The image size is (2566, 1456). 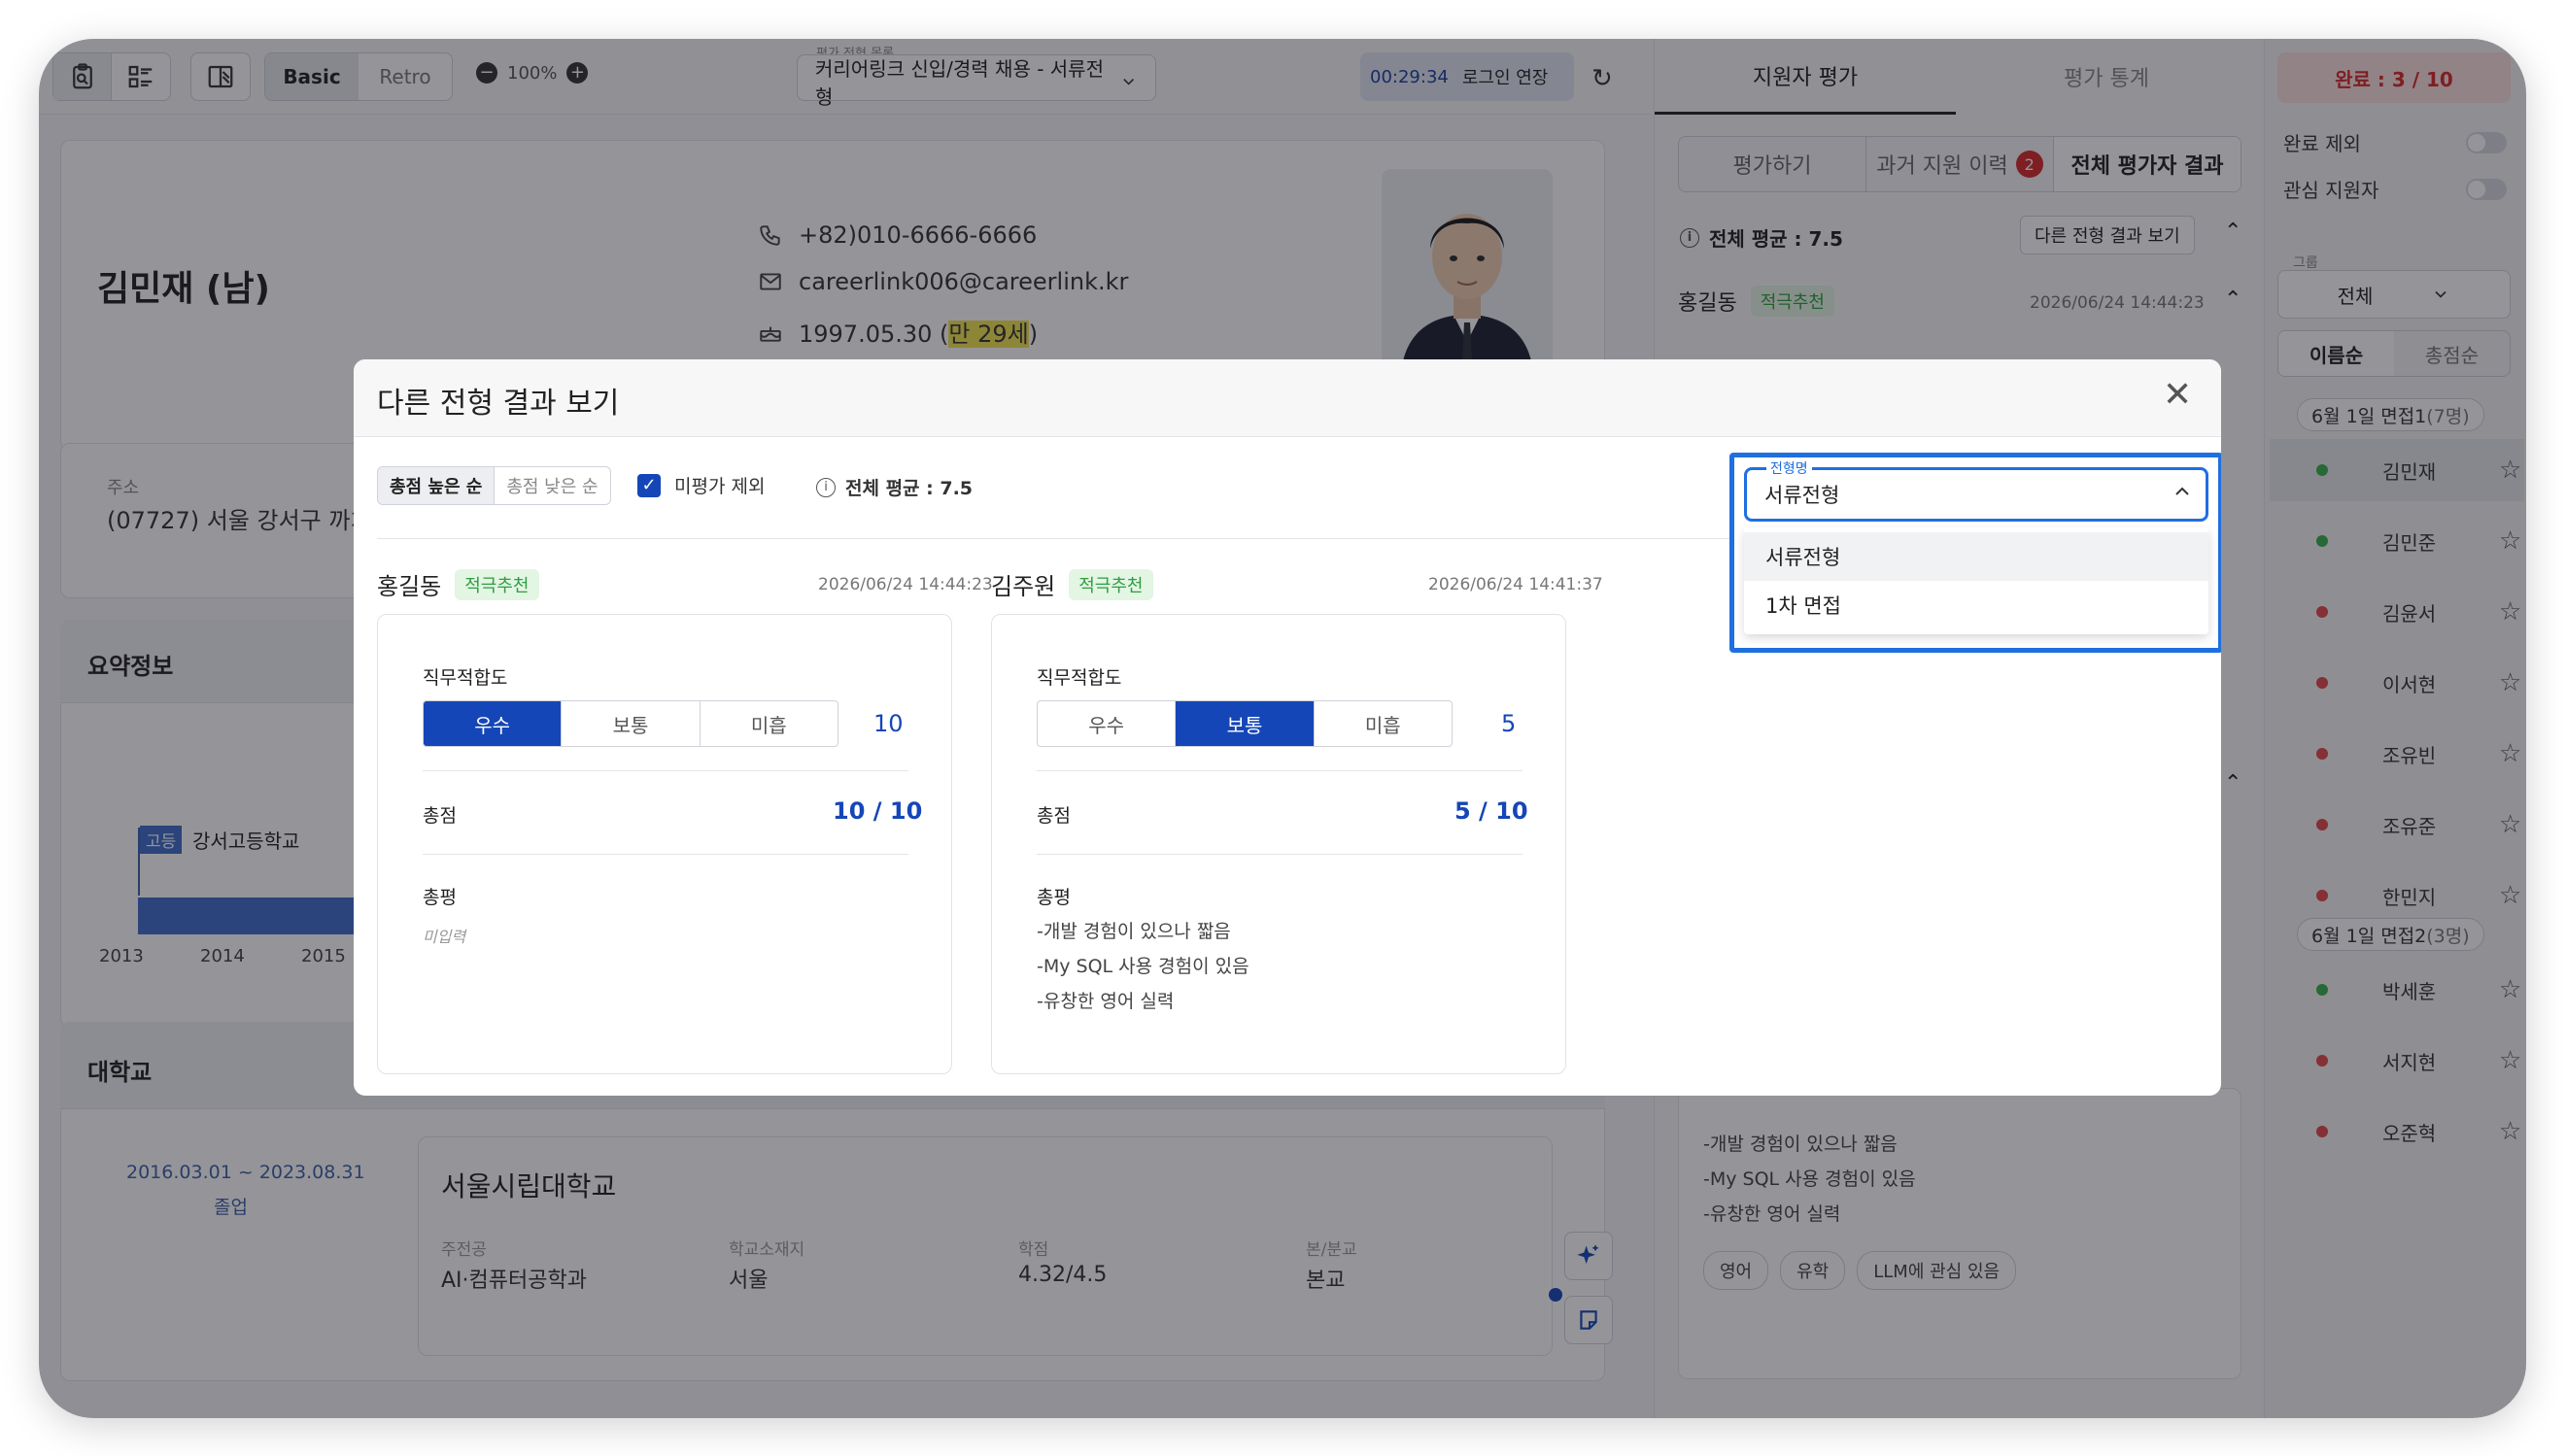 I want to click on modal-title: 다른 전형 결과 보기, so click(x=498, y=404).